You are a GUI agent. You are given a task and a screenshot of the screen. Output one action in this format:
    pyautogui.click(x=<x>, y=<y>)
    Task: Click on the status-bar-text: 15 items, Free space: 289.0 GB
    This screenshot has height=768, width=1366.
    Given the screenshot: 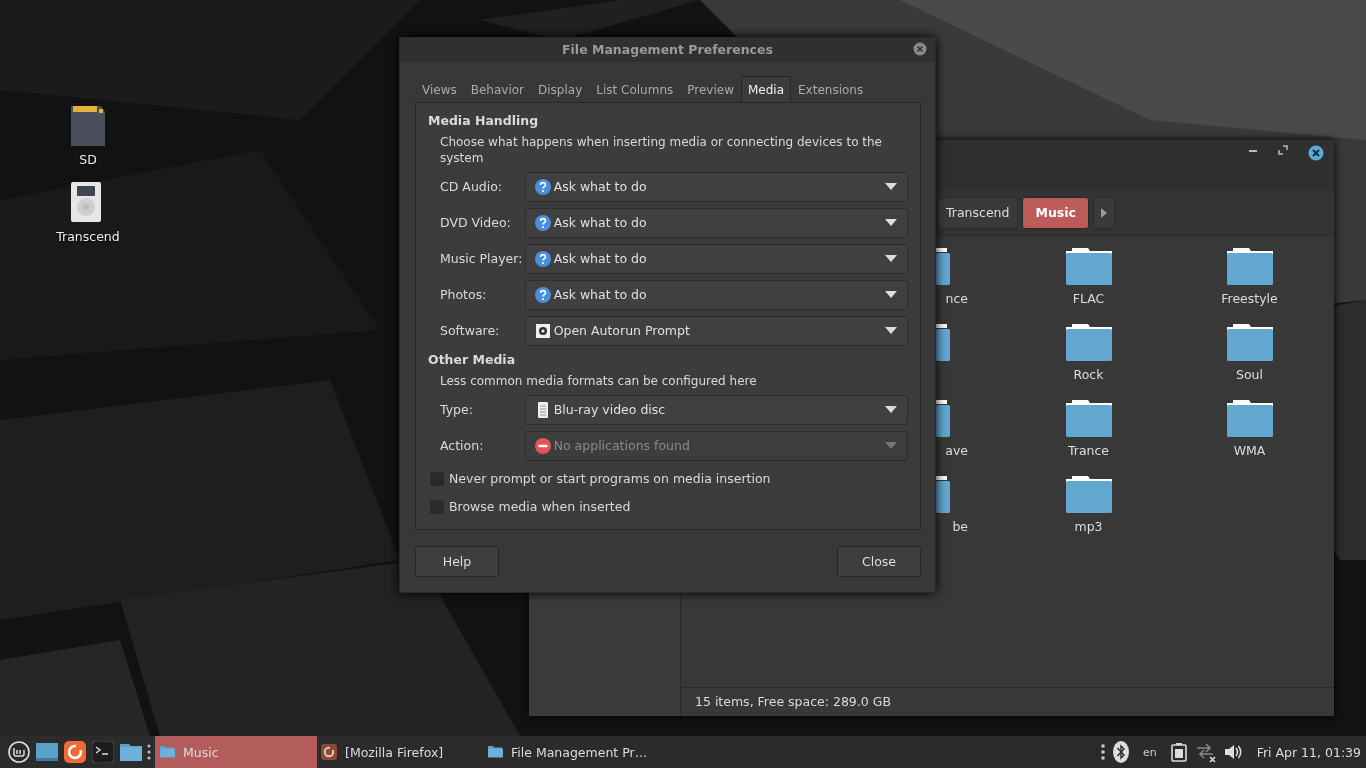 What is the action you would take?
    pyautogui.click(x=1007, y=701)
    